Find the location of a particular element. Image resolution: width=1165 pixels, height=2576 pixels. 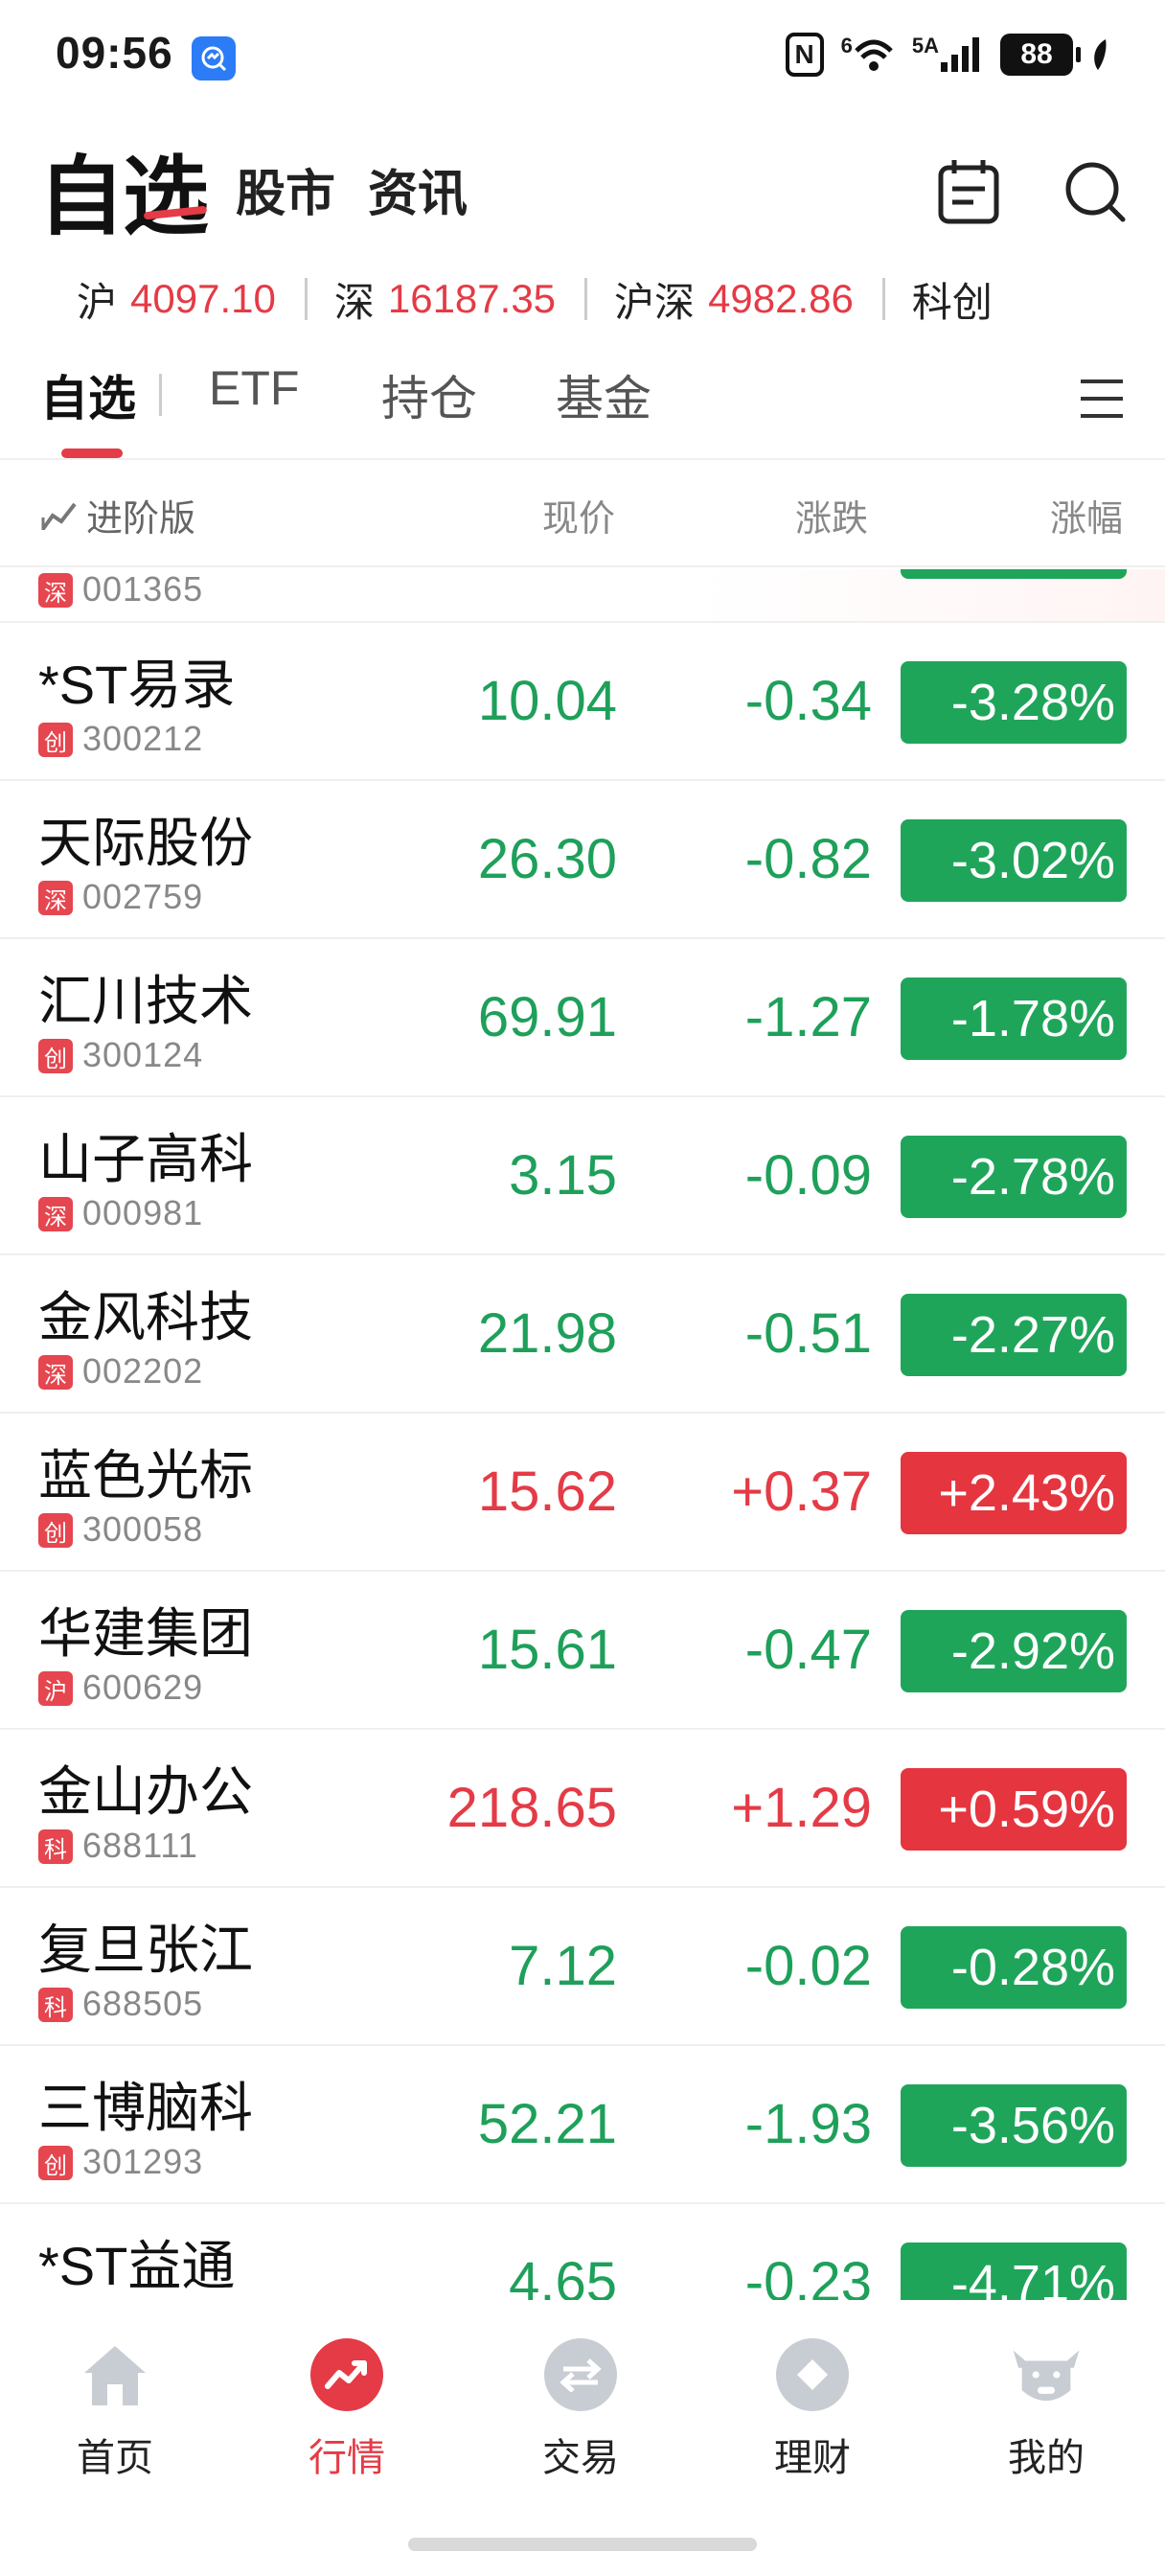

stock-price: 218.65 is located at coordinates (531, 1808).